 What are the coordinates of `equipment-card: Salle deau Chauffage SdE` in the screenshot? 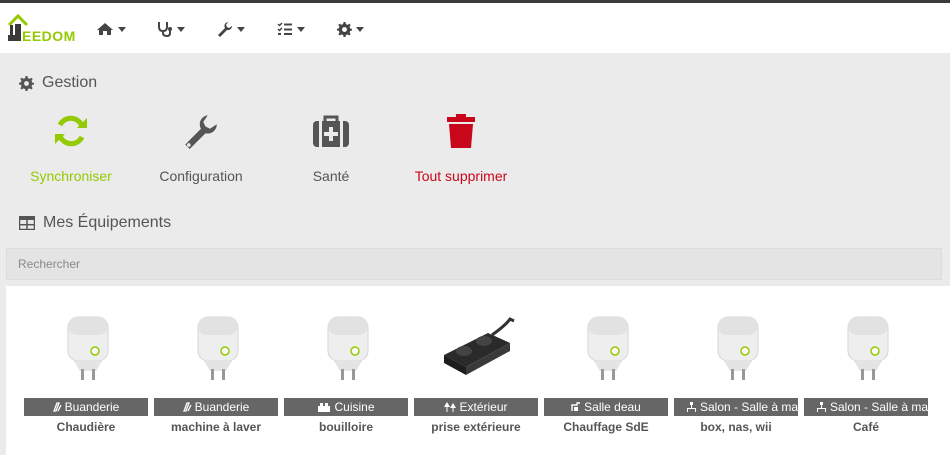 It's located at (606, 380).